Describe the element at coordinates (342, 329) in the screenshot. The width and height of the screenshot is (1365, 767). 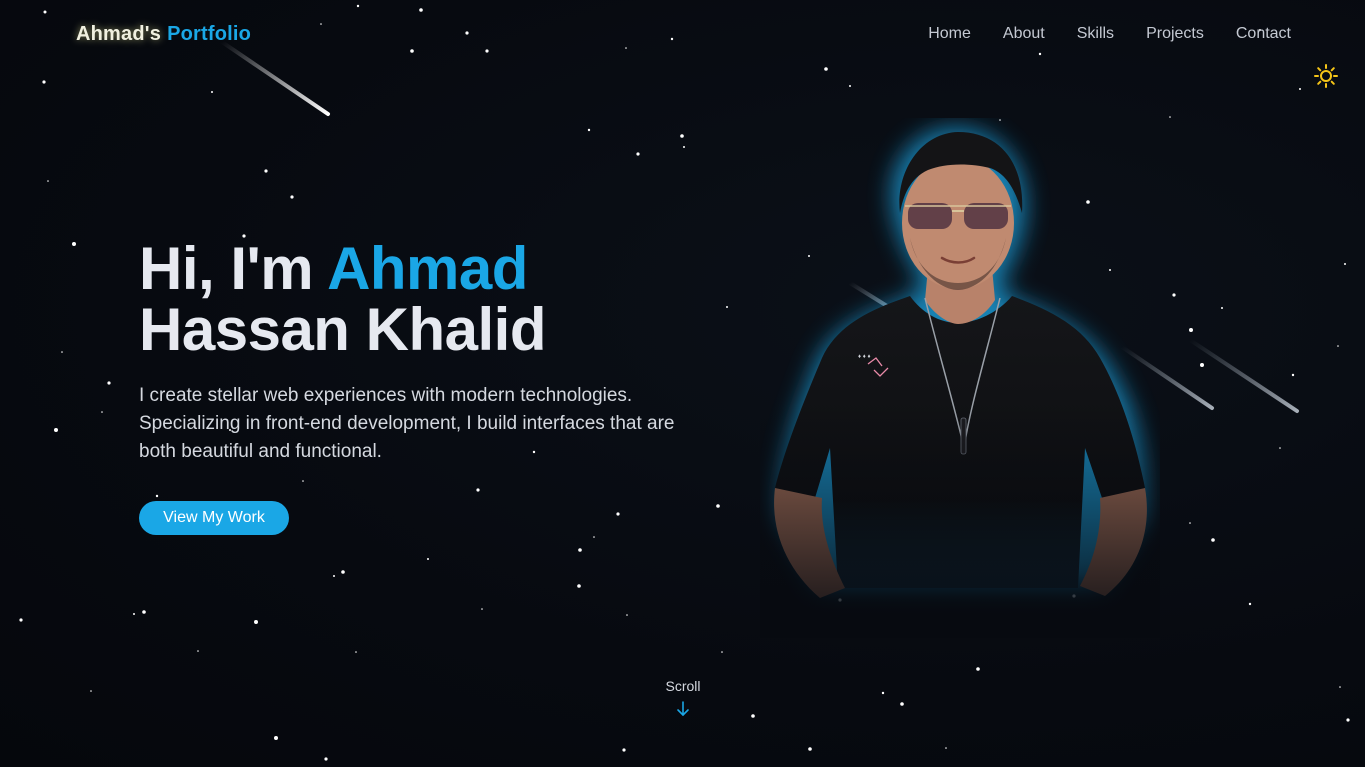
I see `hero-name-rest: Hassan Khalid` at that location.